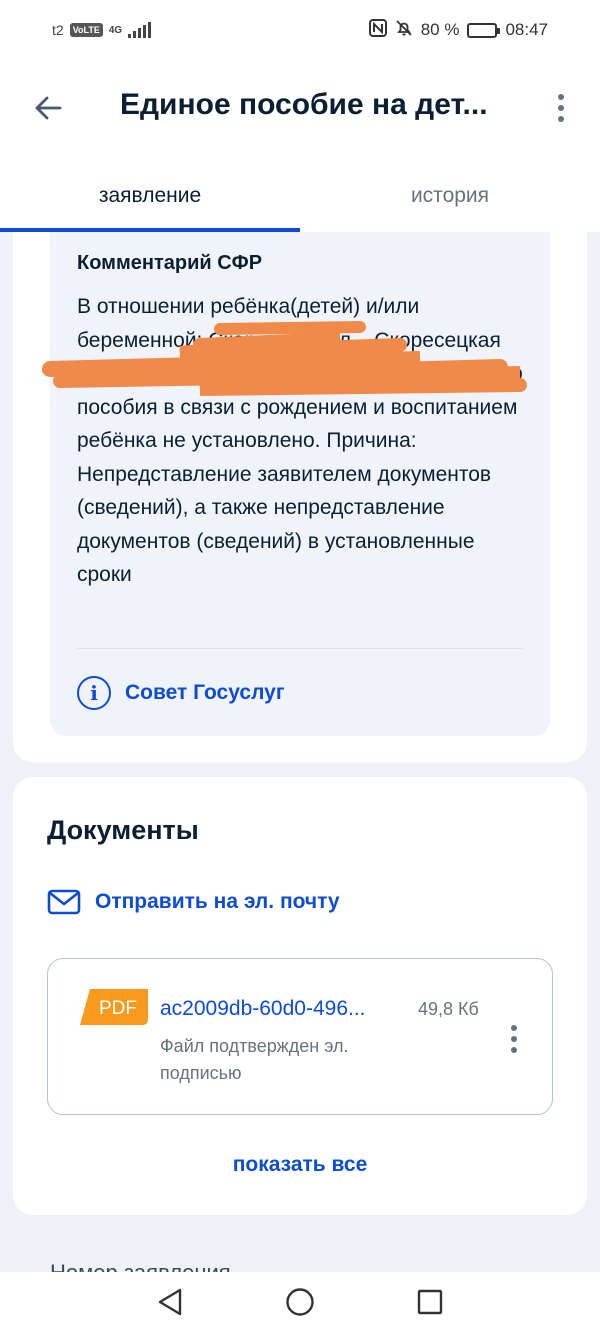  Describe the element at coordinates (205, 692) in the screenshot. I see `tip-label: Совет Госуслуг` at that location.